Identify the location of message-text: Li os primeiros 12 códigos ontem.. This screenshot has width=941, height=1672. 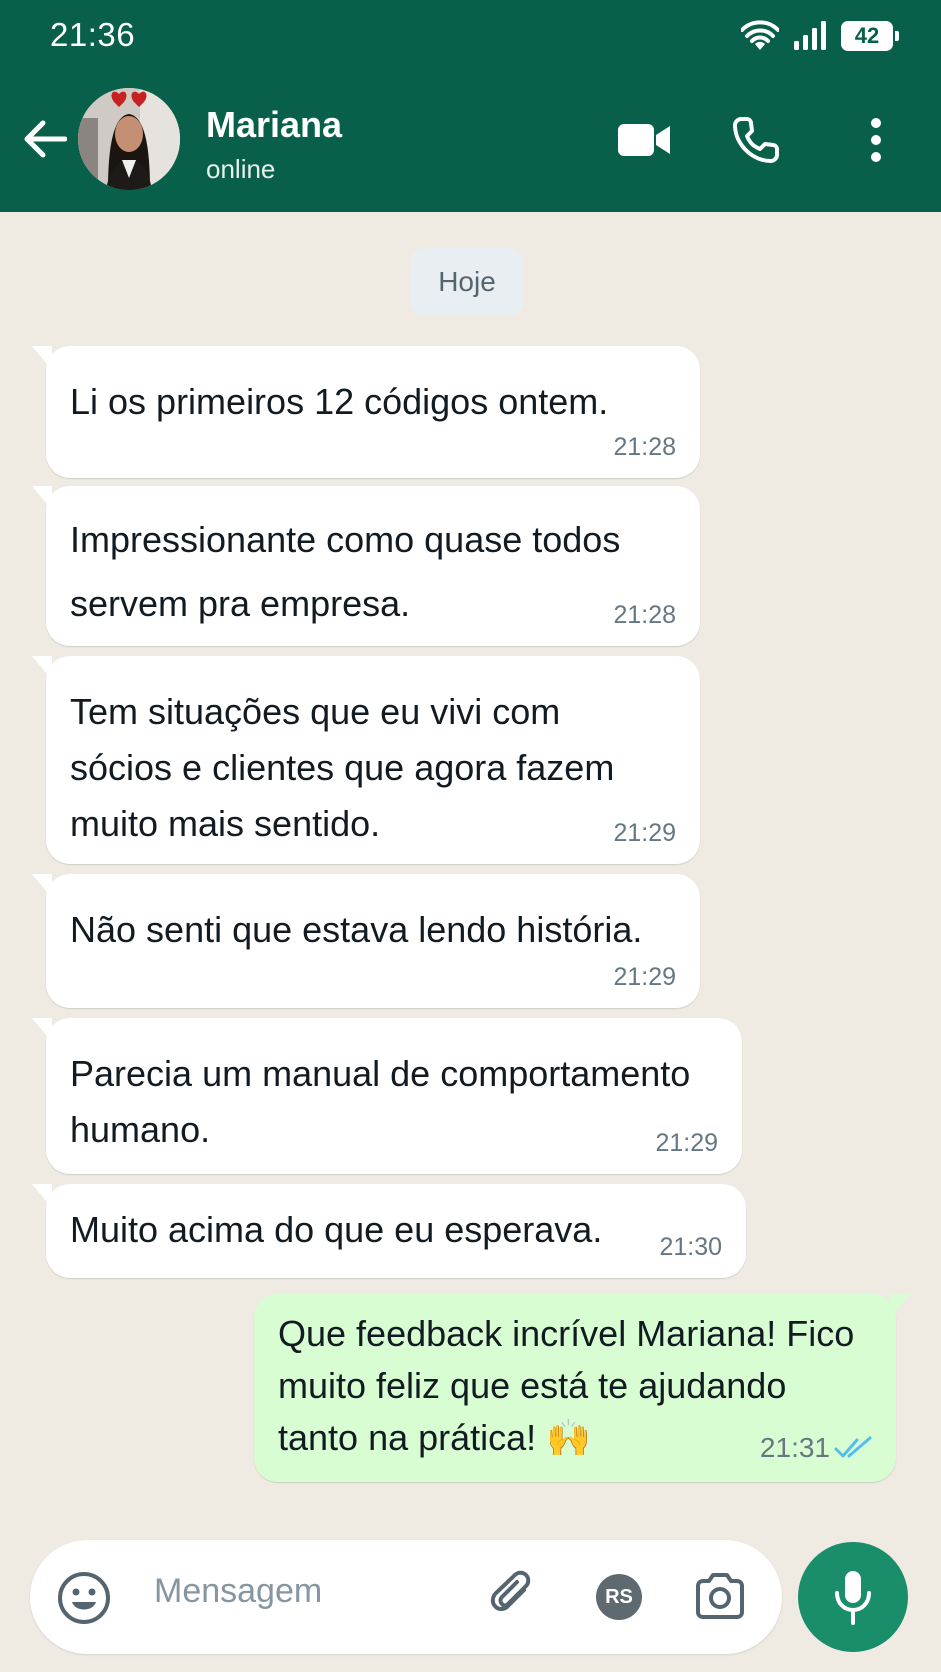
(339, 401).